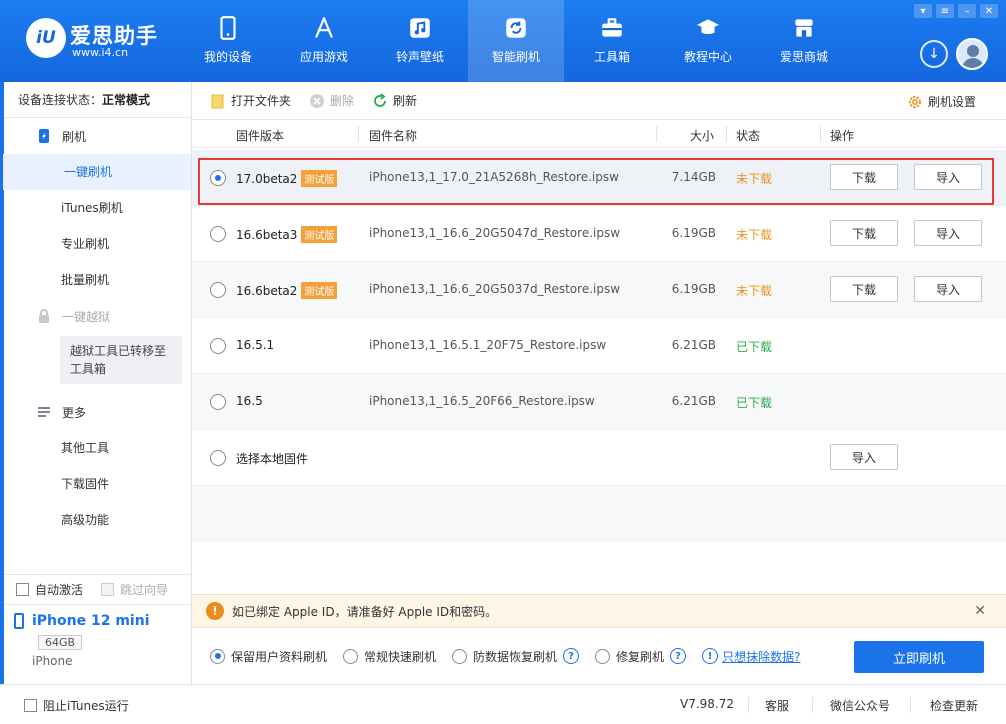 Image resolution: width=1006 pixels, height=724 pixels. I want to click on brand-logo: iU, so click(46, 38).